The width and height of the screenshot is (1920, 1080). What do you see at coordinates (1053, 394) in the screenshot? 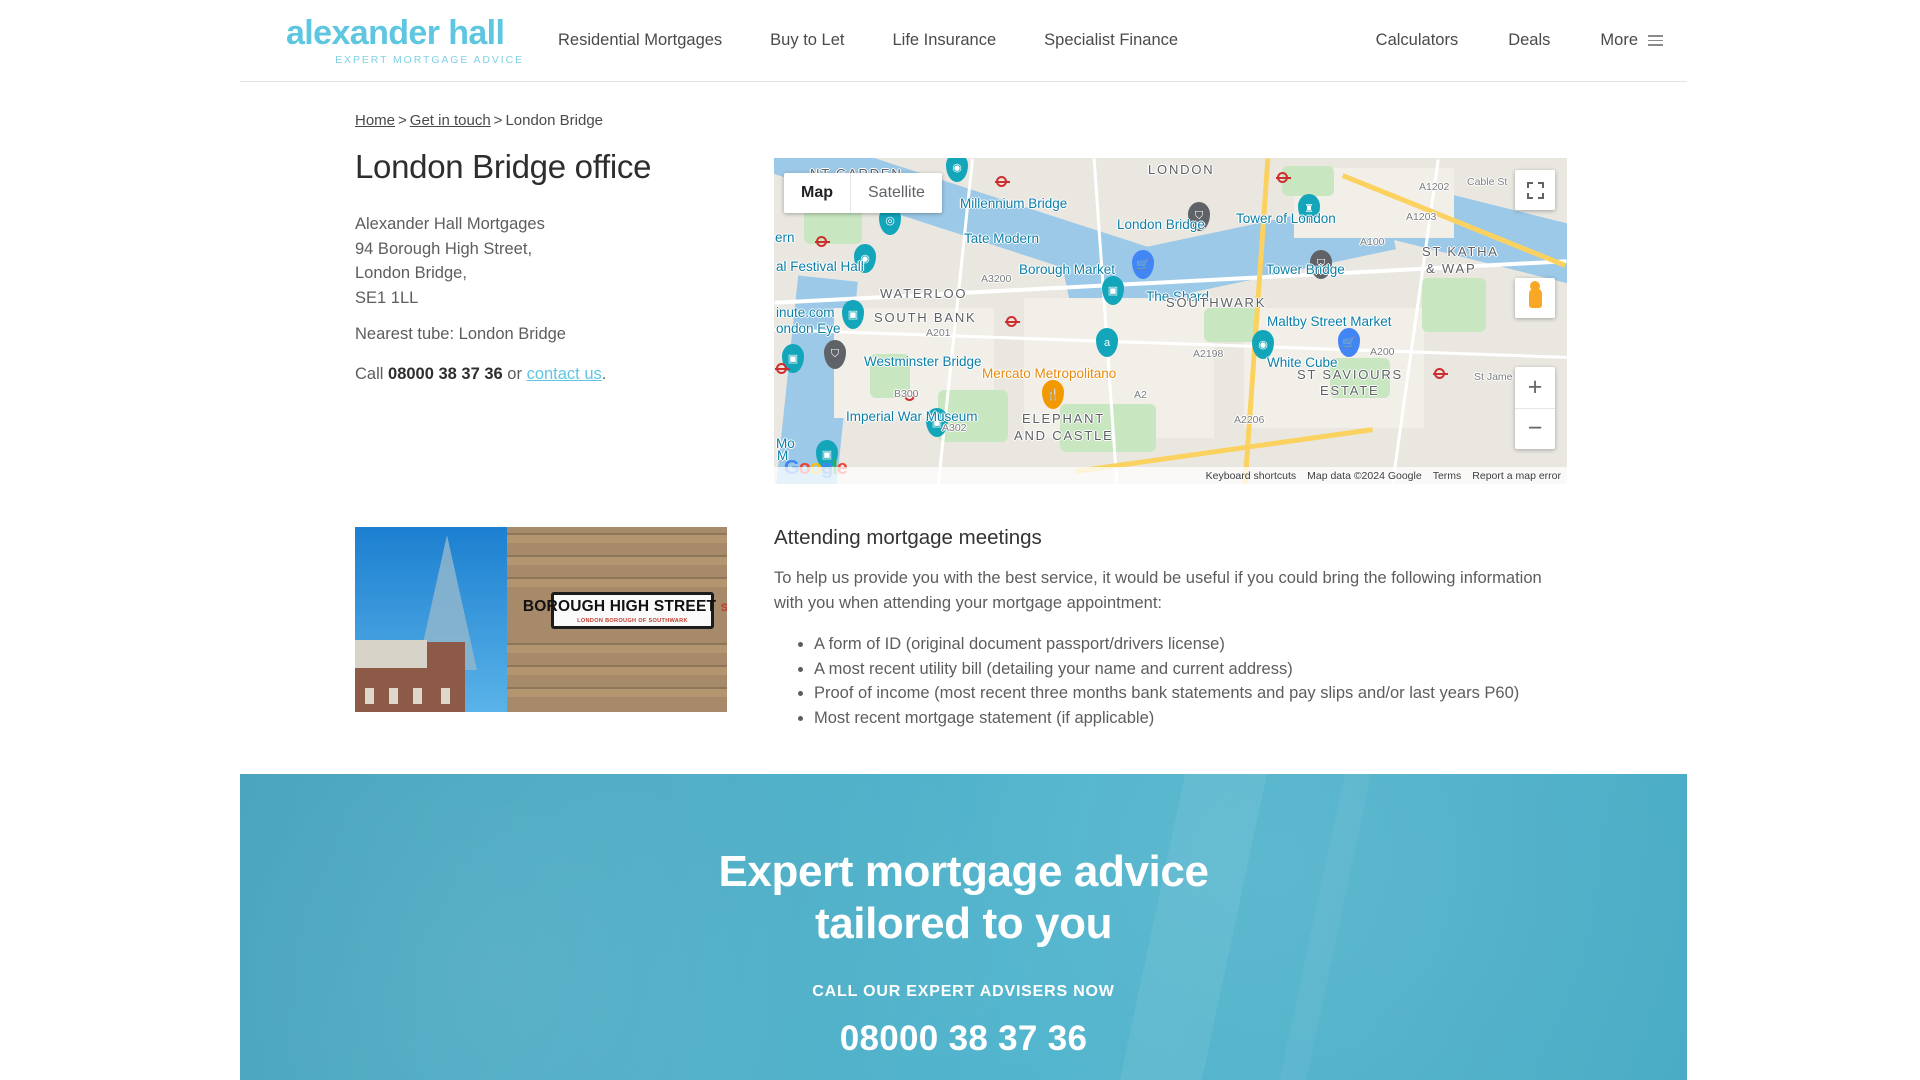
I see `map-pin: 🍴` at bounding box center [1053, 394].